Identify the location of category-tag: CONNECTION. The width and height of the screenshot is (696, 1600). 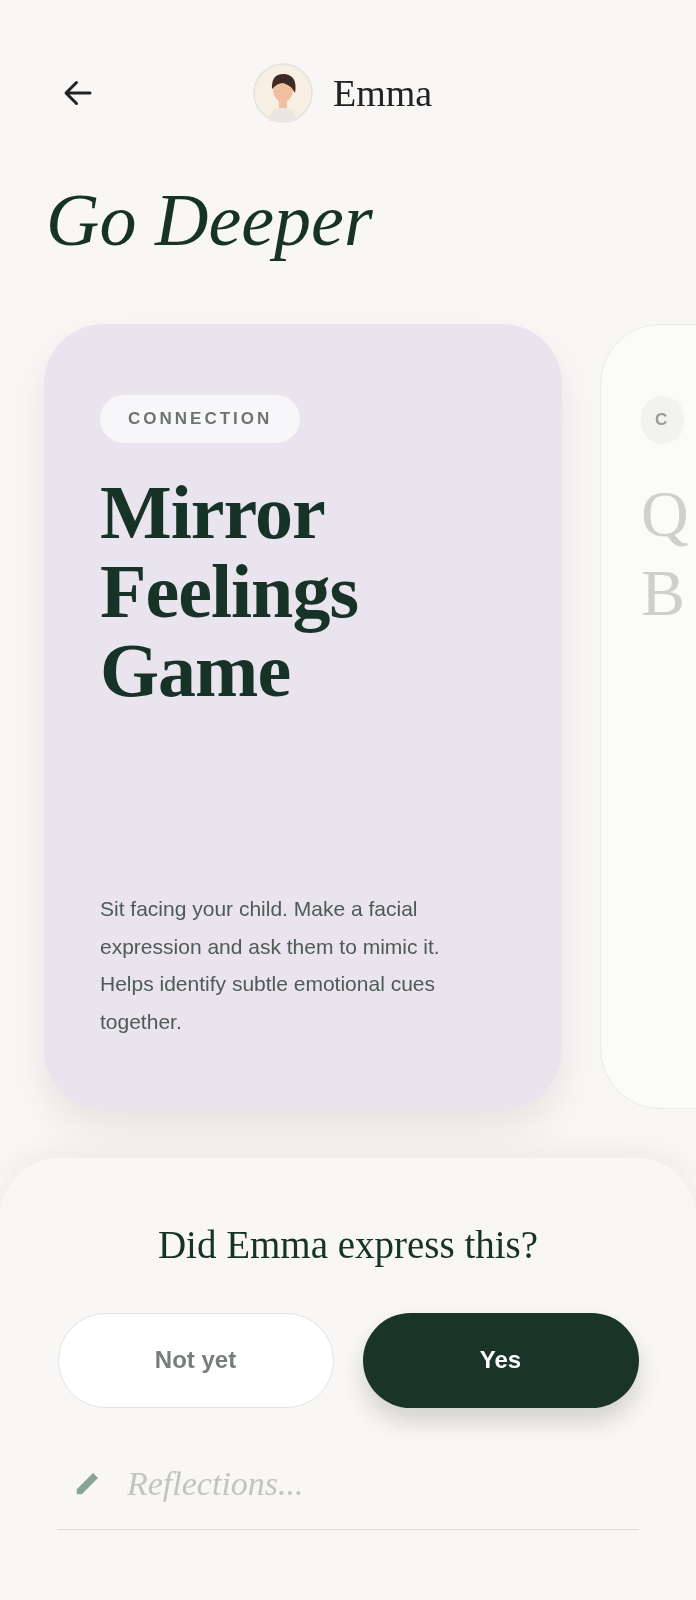
(200, 419).